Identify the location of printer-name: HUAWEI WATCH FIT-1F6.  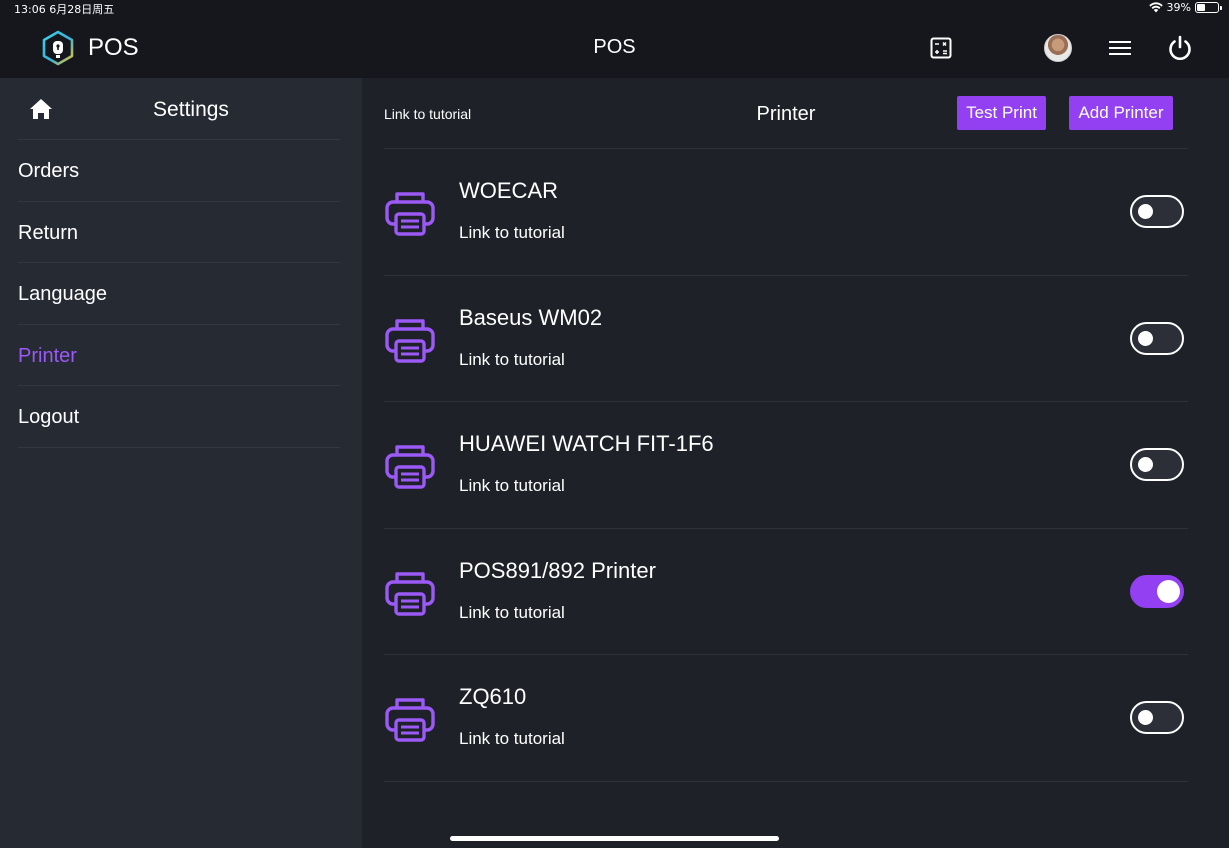
(586, 443).